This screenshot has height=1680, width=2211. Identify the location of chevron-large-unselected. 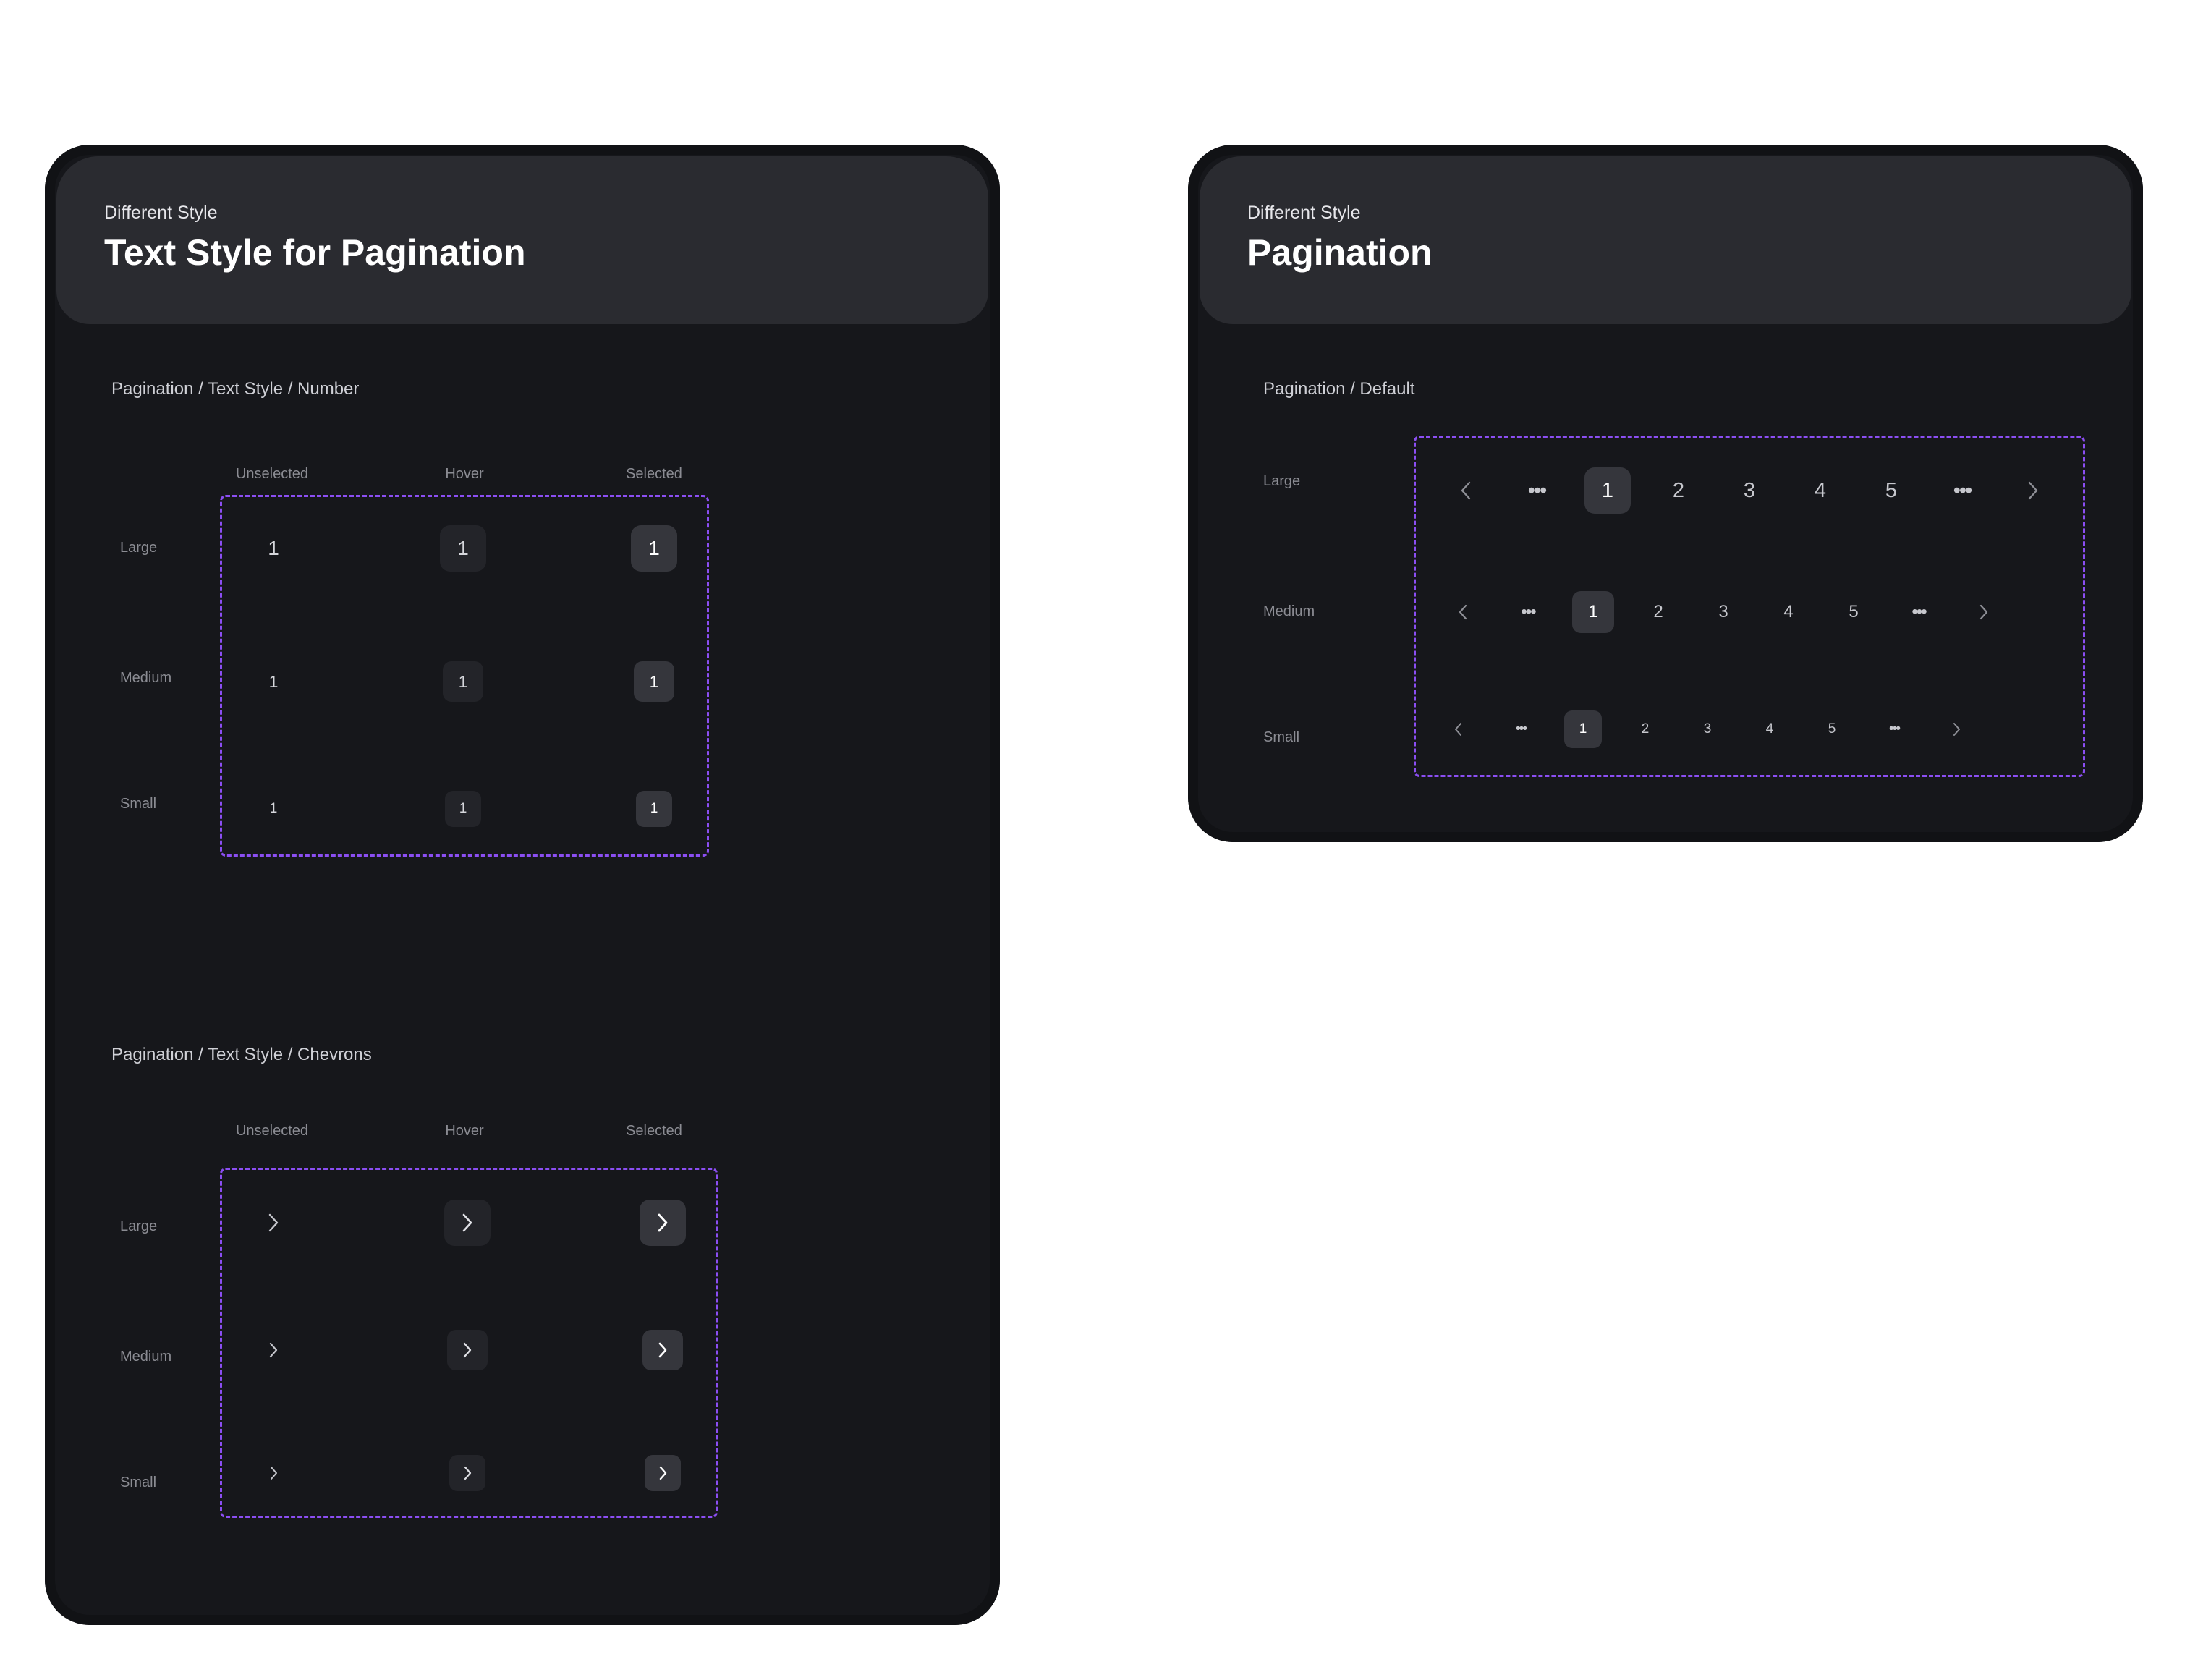
(273, 1223).